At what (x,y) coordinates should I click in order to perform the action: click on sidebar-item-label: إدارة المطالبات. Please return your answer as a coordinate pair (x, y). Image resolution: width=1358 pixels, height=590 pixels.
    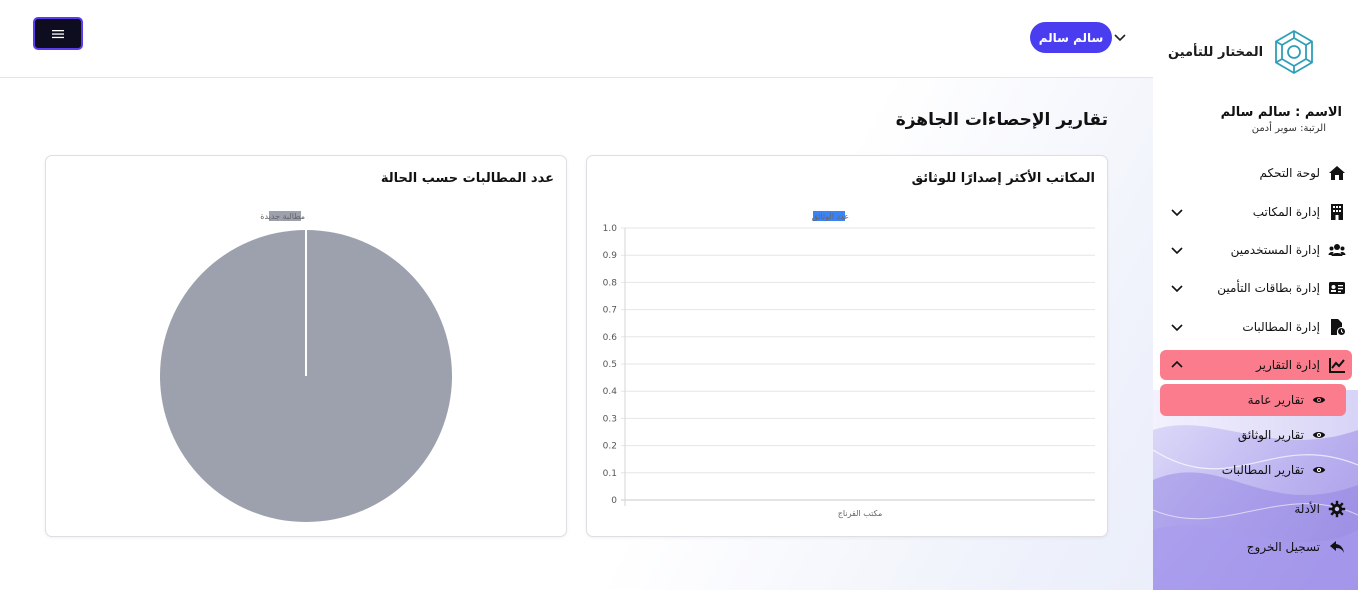
    Looking at the image, I should click on (1281, 327).